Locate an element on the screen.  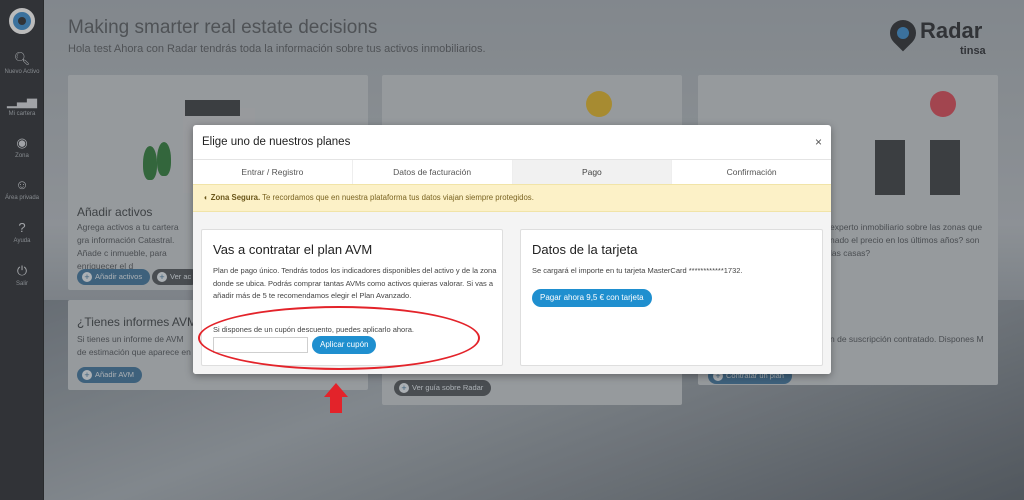
up-arrow-icon is located at coordinates (336, 398).